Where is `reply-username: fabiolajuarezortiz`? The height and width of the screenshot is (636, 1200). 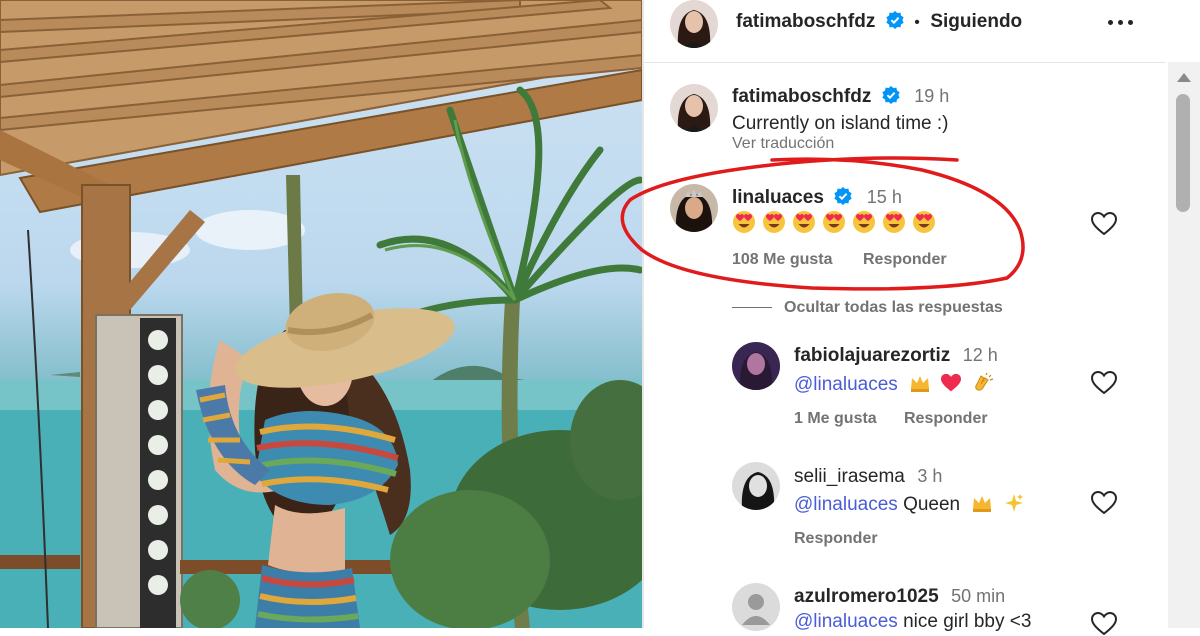 reply-username: fabiolajuarezortiz is located at coordinates (872, 355).